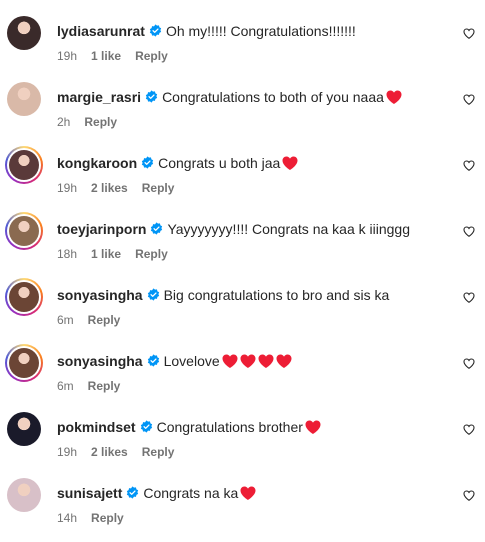 The width and height of the screenshot is (485, 542). What do you see at coordinates (242, 377) in the screenshot?
I see `comment-row: sonyasingha Lovelove 6m Reply` at bounding box center [242, 377].